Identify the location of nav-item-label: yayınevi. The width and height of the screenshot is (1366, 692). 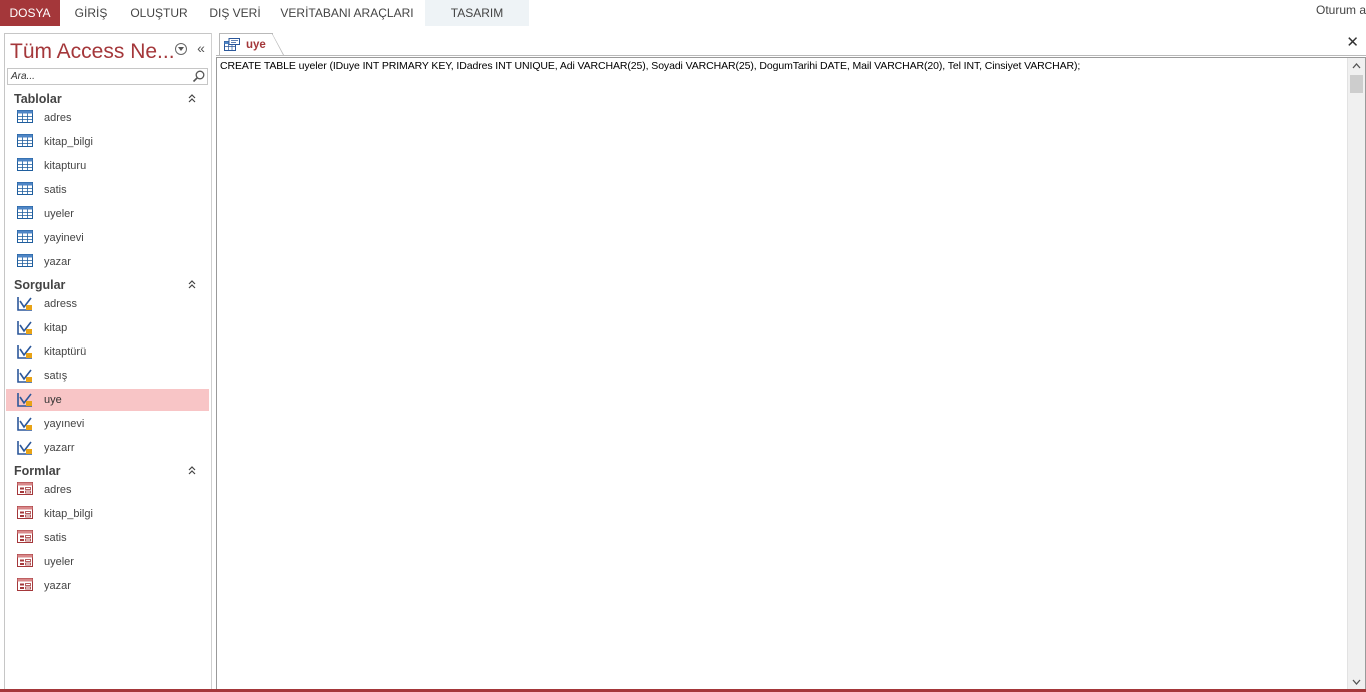
(64, 424).